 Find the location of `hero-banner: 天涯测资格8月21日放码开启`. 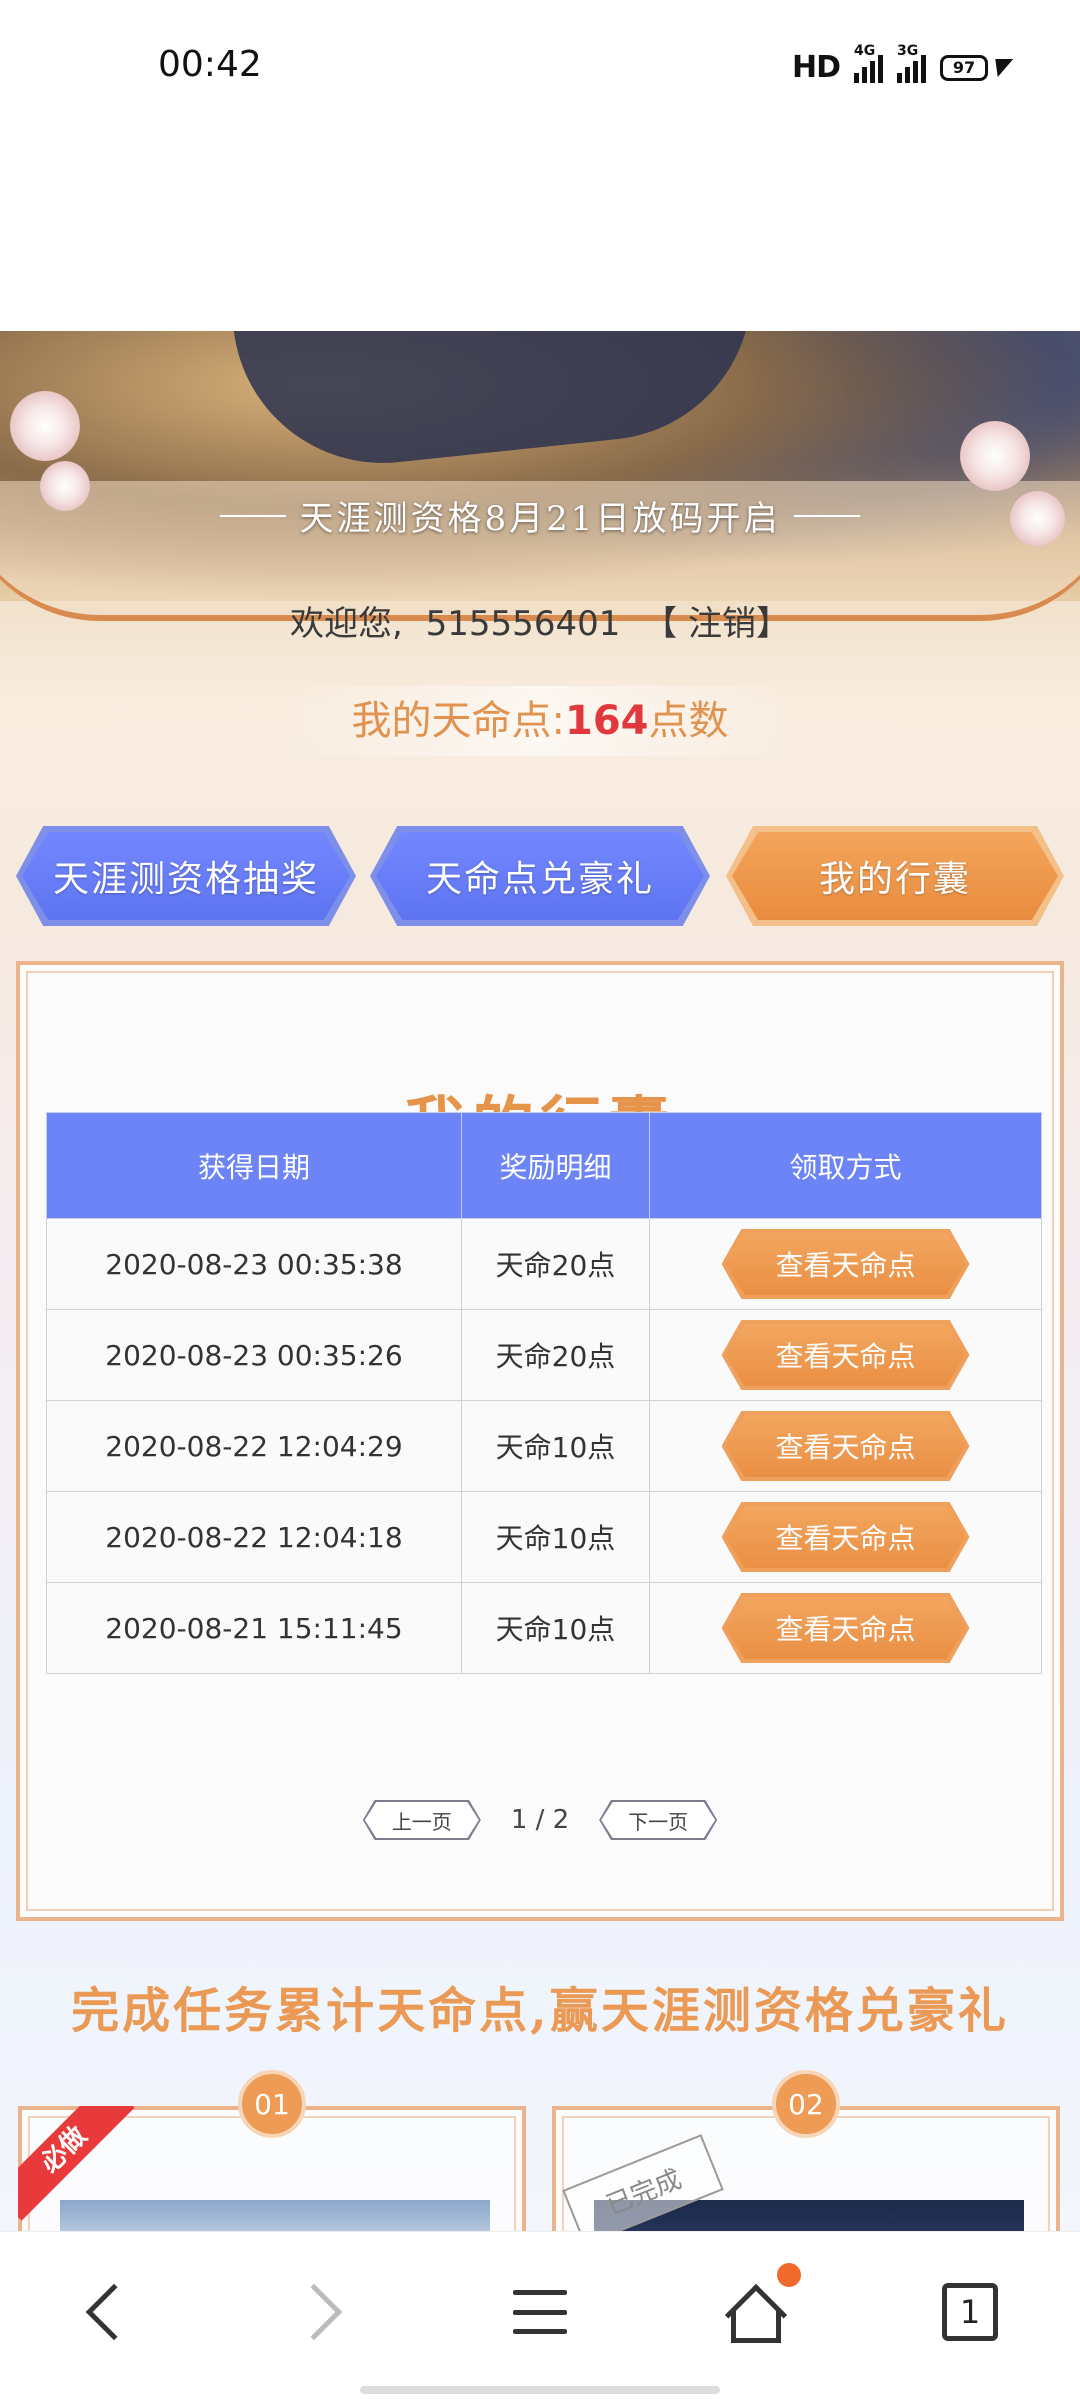

hero-banner: 天涯测资格8月21日放码开启 is located at coordinates (540, 476).